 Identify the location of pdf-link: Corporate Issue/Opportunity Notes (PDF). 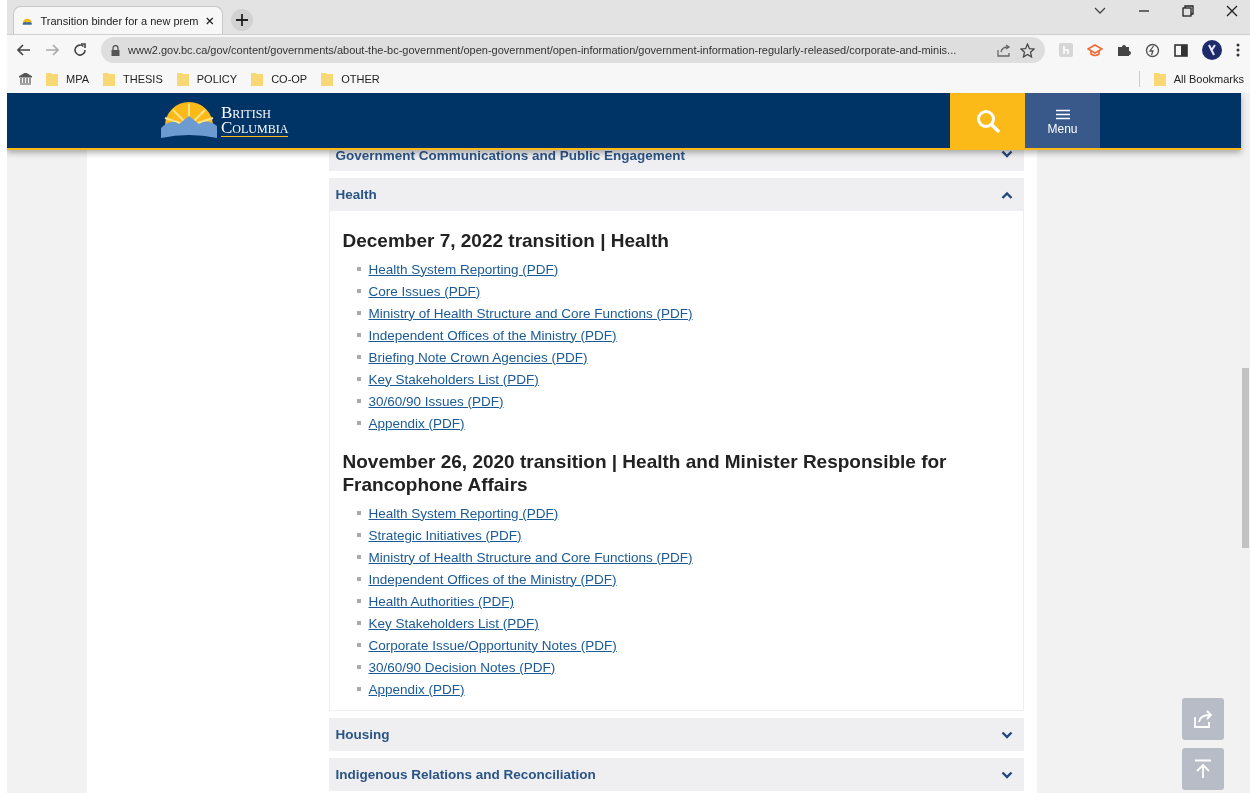
(492, 645).